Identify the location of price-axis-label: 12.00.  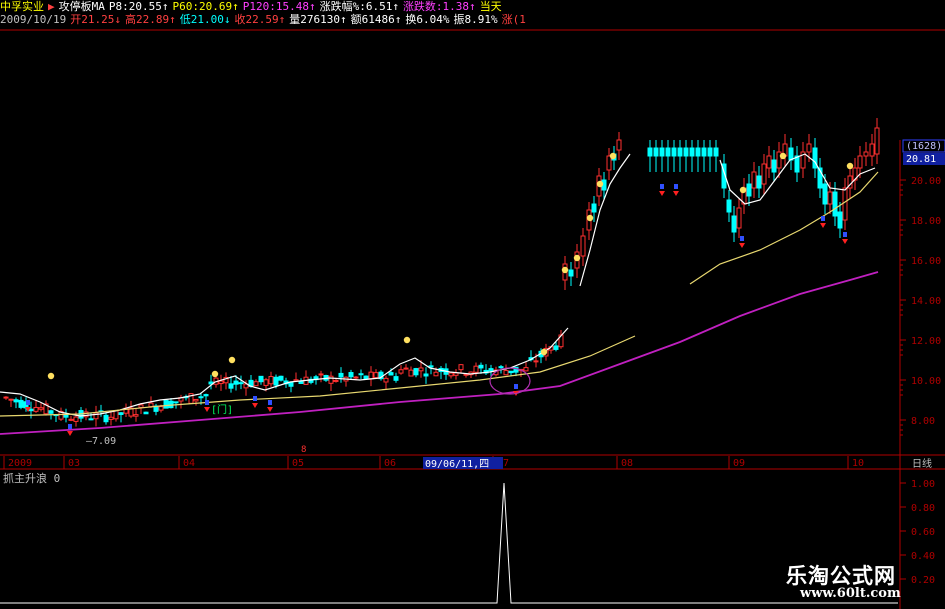
(926, 341).